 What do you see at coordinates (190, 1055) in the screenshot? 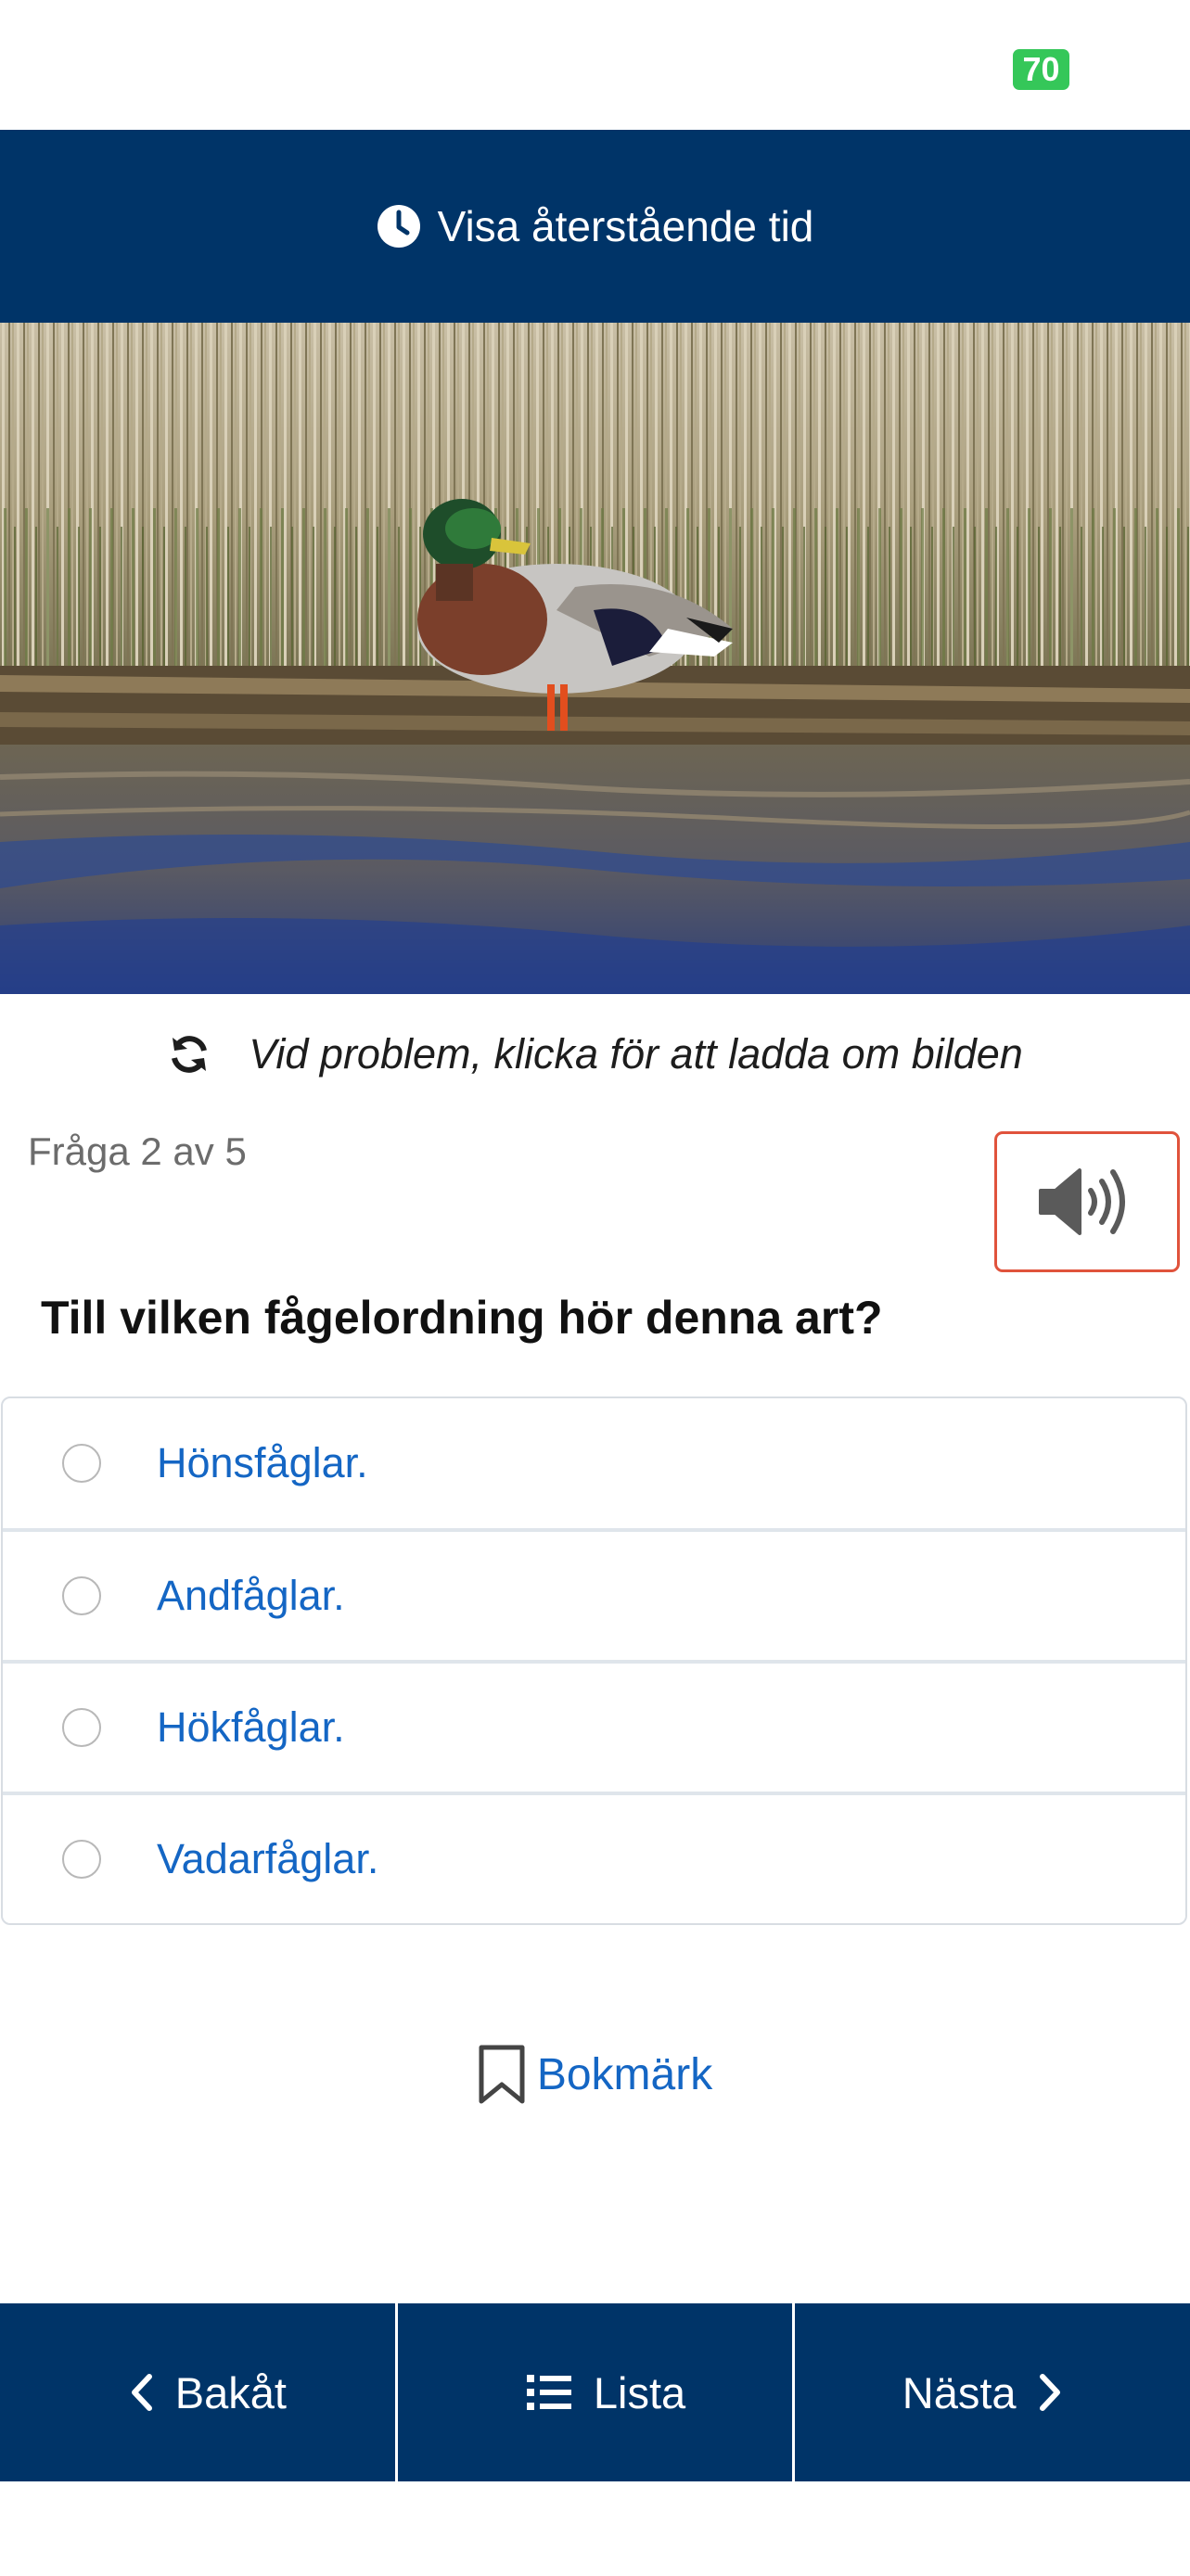
I see `reload-icon` at bounding box center [190, 1055].